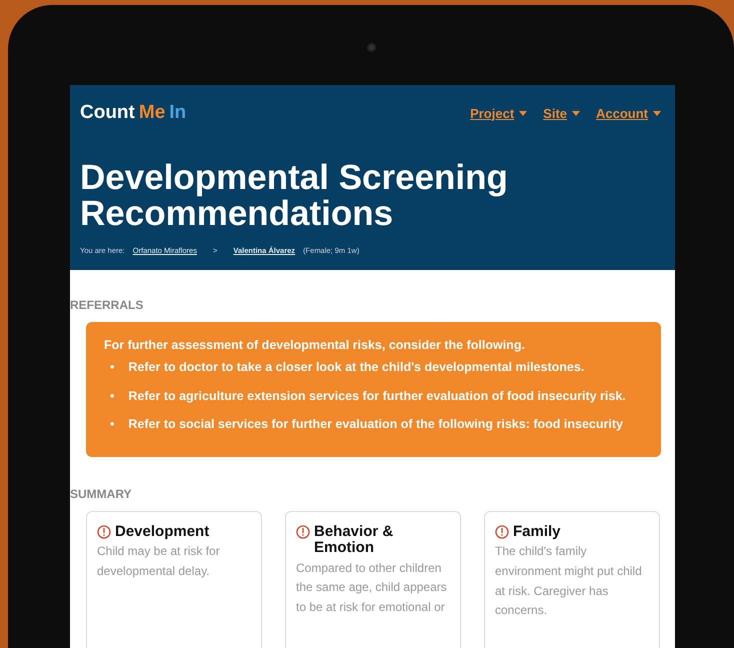 This screenshot has width=734, height=648. What do you see at coordinates (315, 345) in the screenshot?
I see `referral-intro: For further assessment of developmental risks, consider the following.` at bounding box center [315, 345].